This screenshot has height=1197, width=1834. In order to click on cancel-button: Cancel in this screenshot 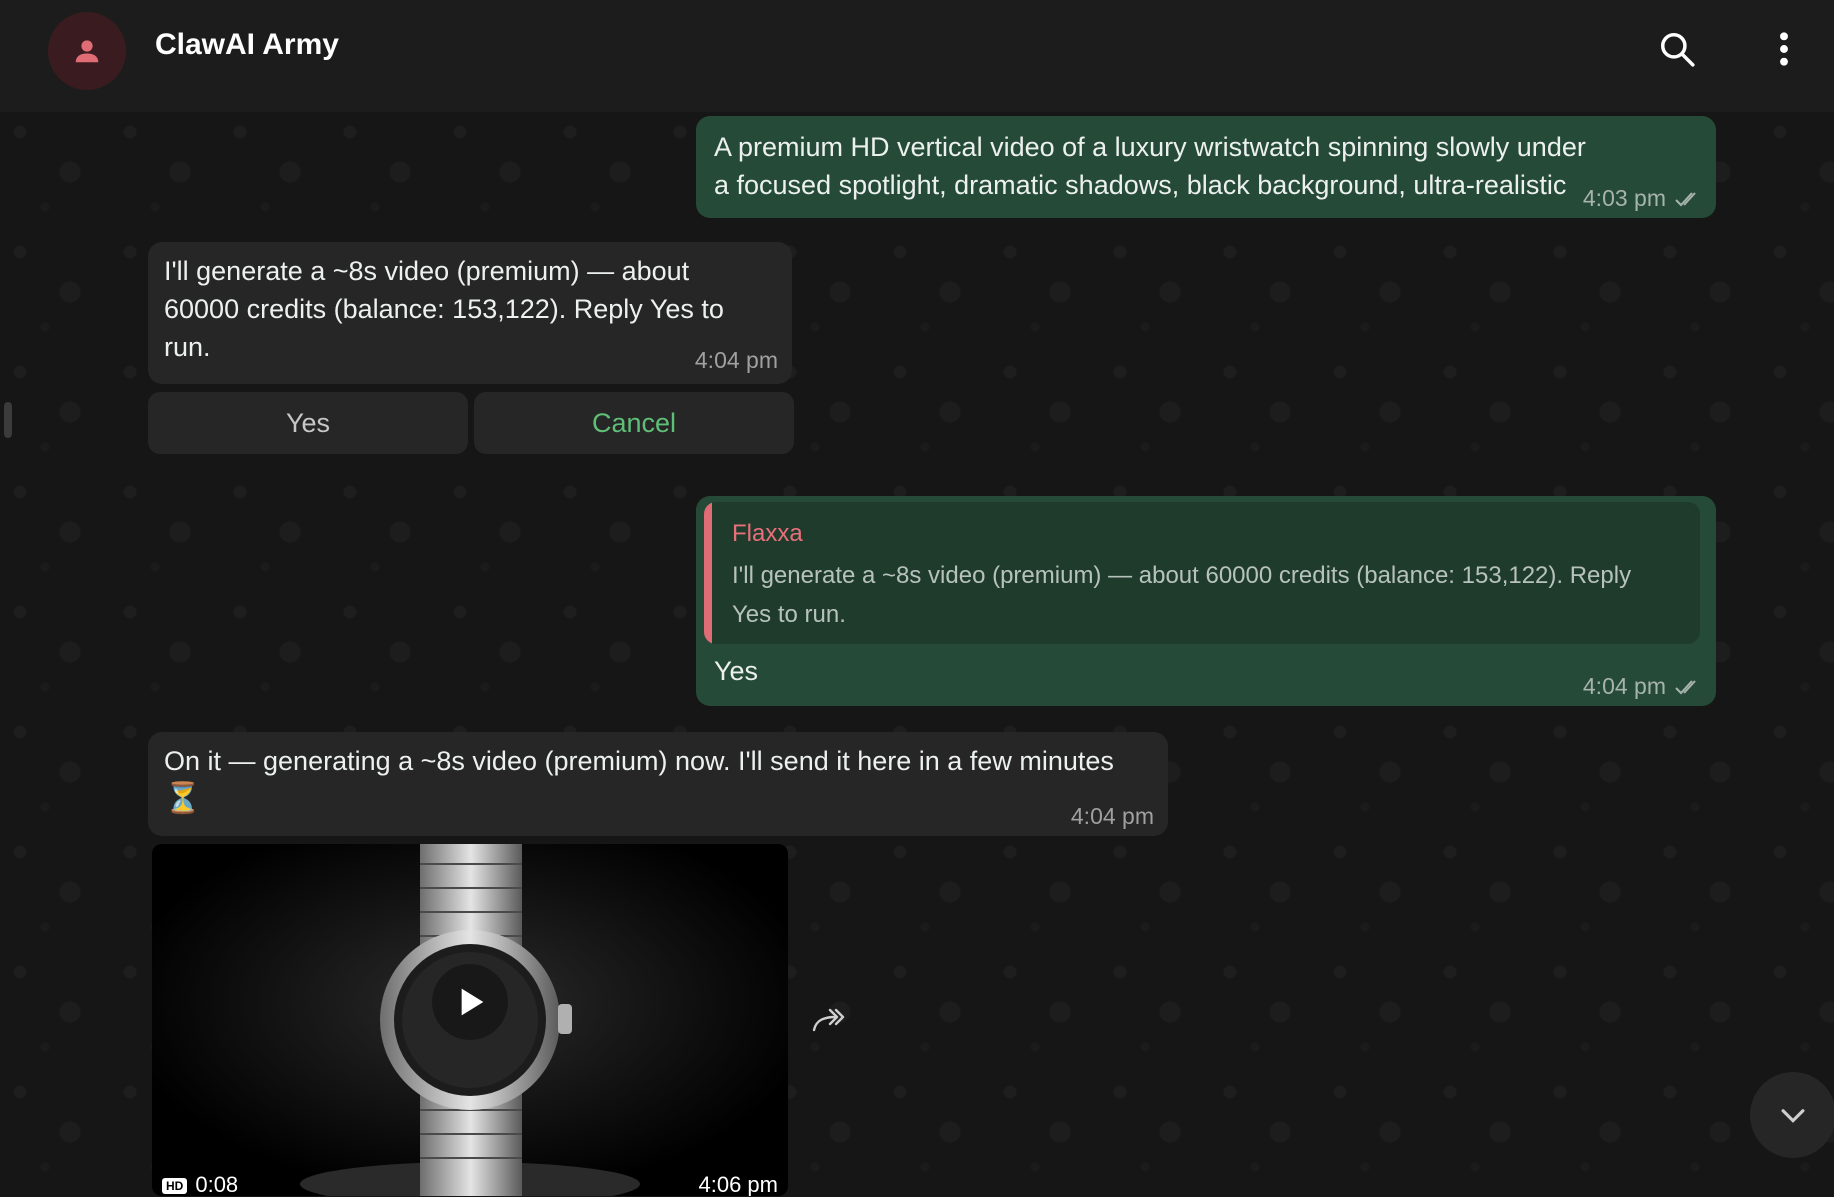, I will do `click(634, 423)`.